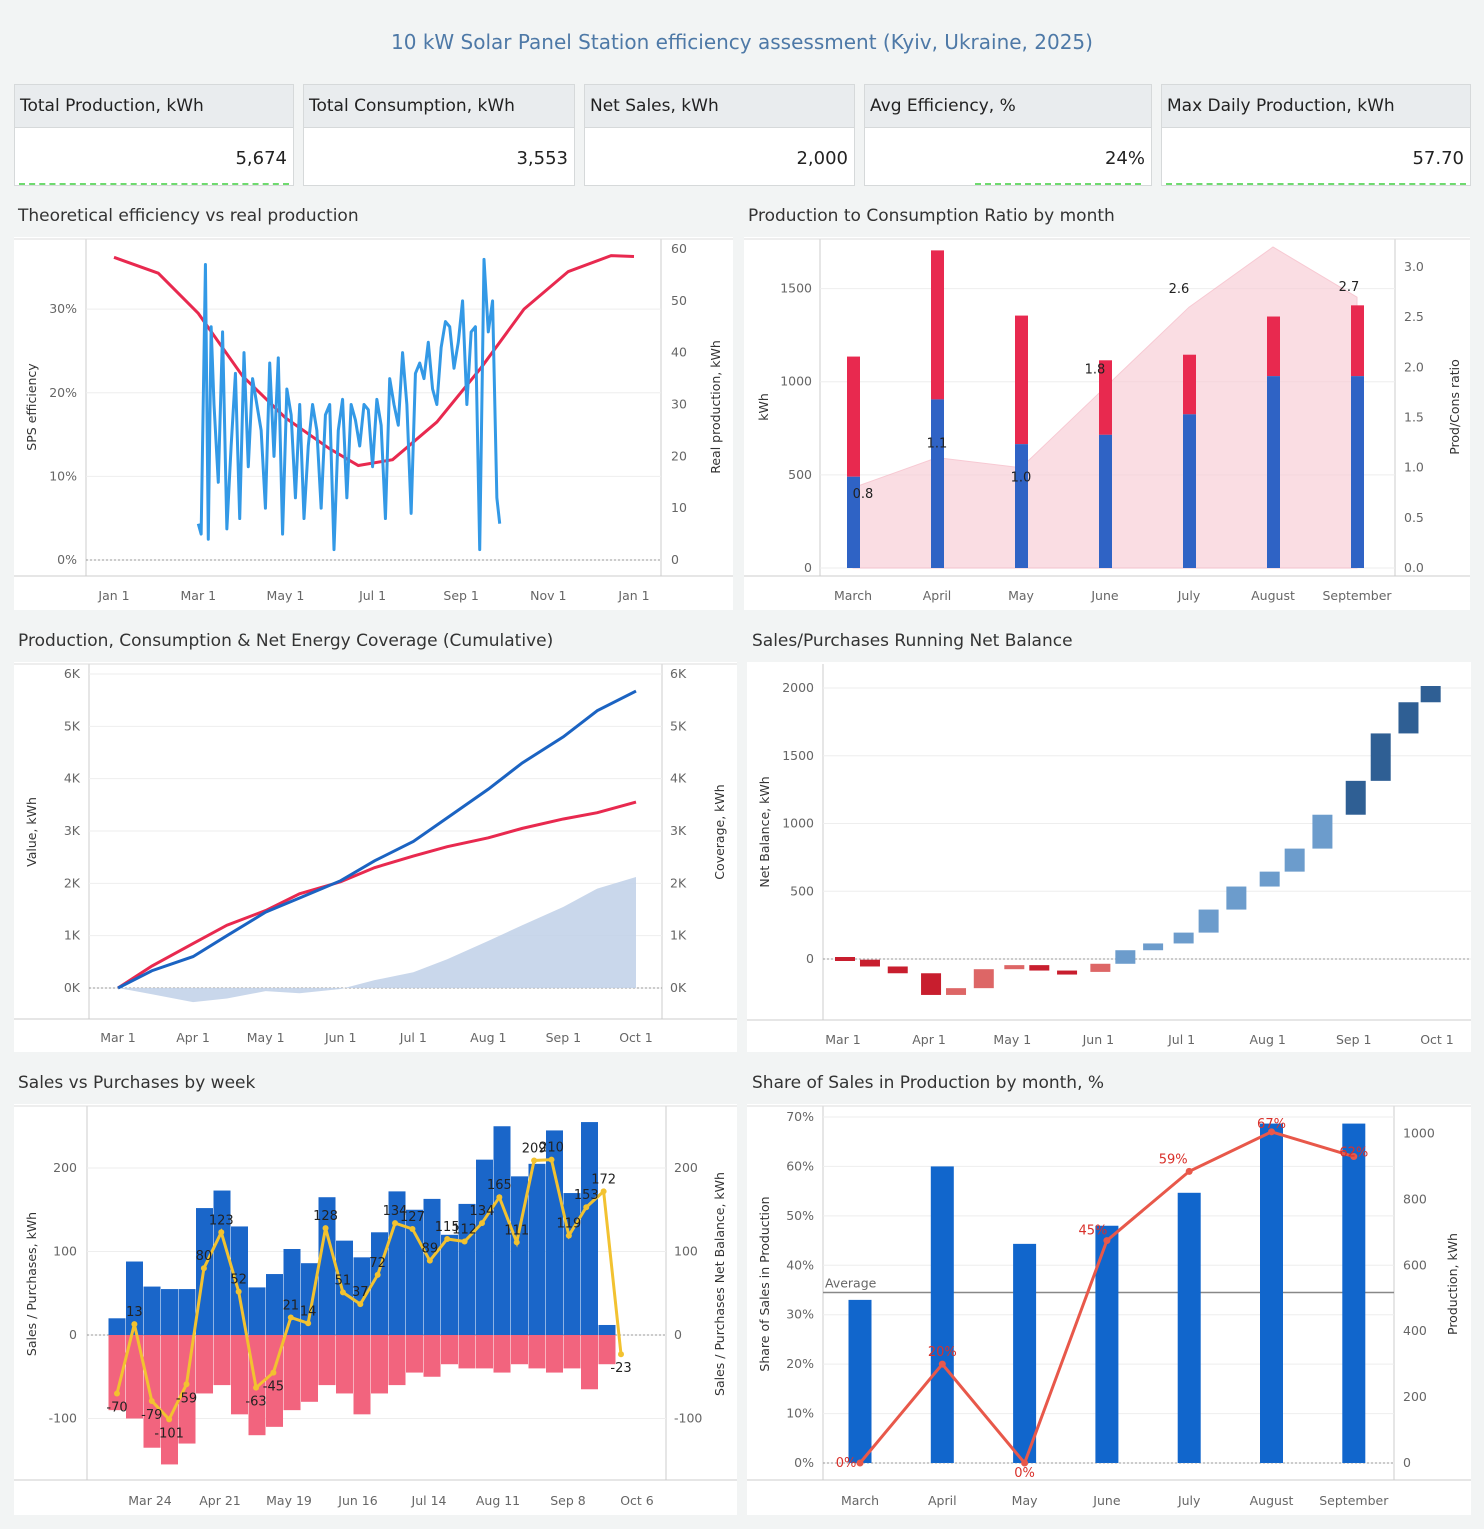 Image resolution: width=1484 pixels, height=1529 pixels. What do you see at coordinates (1189, 1171) in the screenshot?
I see `share-point` at bounding box center [1189, 1171].